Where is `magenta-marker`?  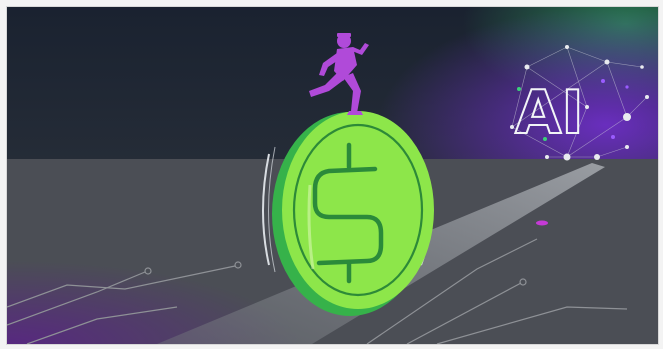
magenta-marker is located at coordinates (542, 223).